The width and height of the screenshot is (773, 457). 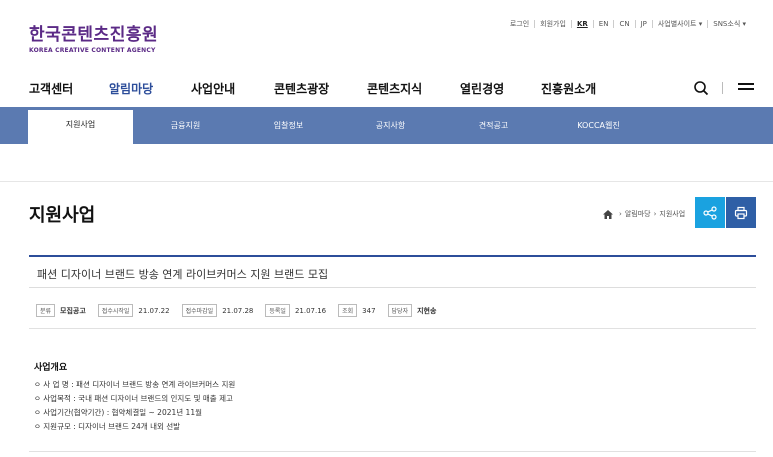 I want to click on gnb-item-content-knowledge: 콘텐츠지식, so click(x=394, y=88).